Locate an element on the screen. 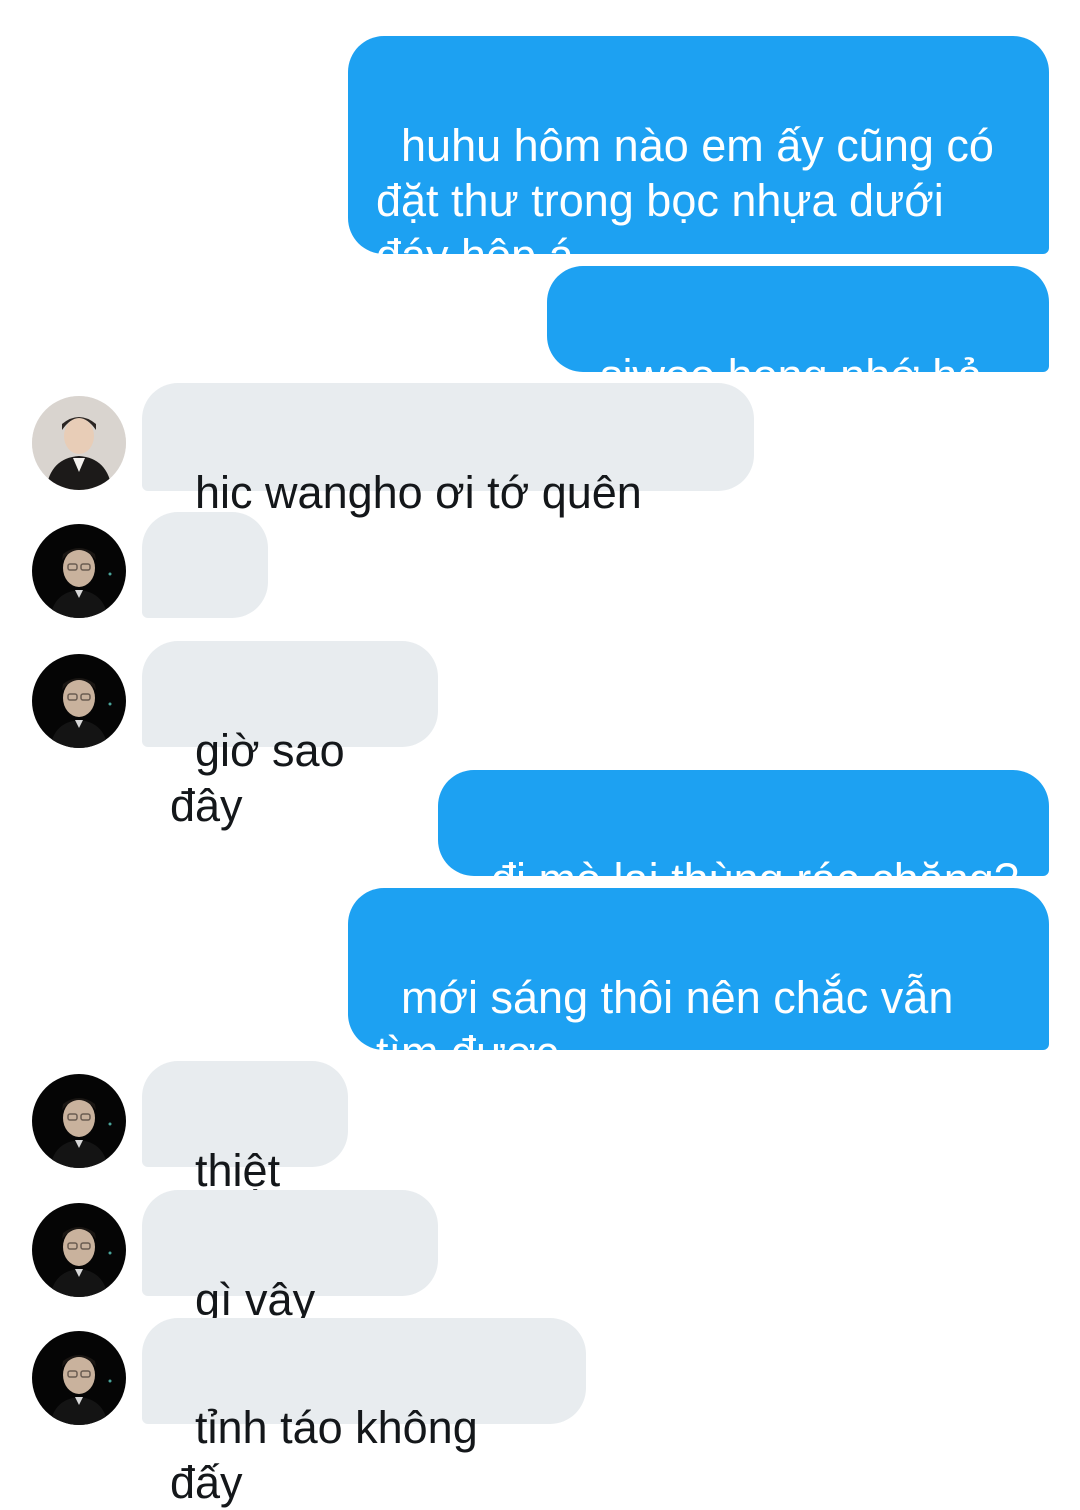 The width and height of the screenshot is (1080, 1510). message-bubble-received: hic wangho ơi tớ quên mất is located at coordinates (448, 478).